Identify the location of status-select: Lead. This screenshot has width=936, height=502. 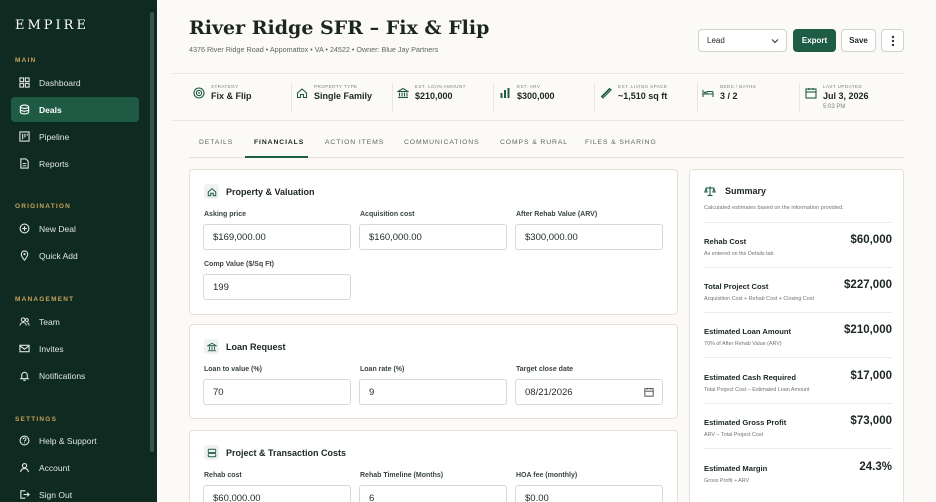
(742, 40).